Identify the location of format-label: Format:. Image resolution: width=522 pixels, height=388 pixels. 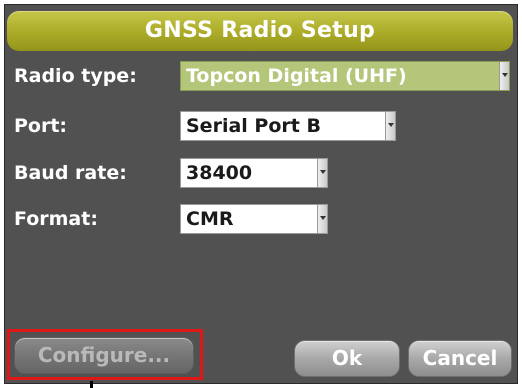
(56, 219).